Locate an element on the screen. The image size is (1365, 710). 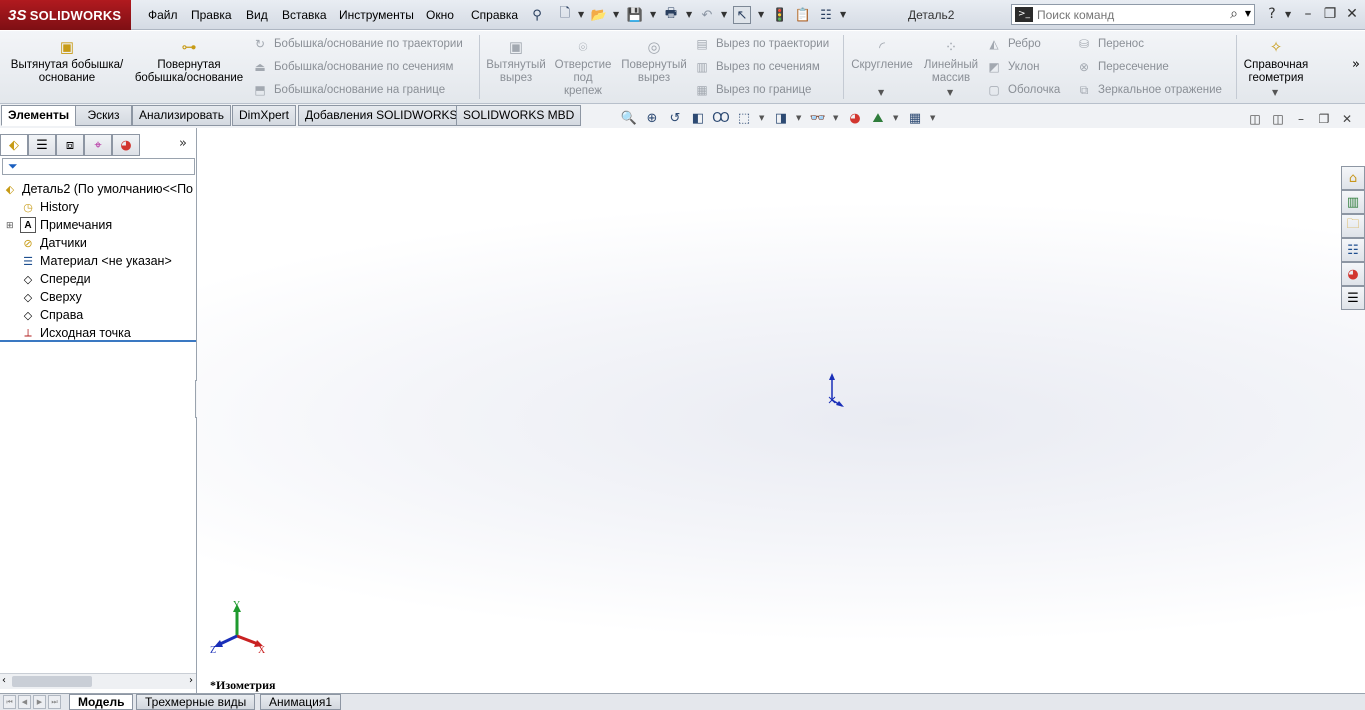
zoom-to-area-icon: ⊕ is located at coordinates (652, 119).